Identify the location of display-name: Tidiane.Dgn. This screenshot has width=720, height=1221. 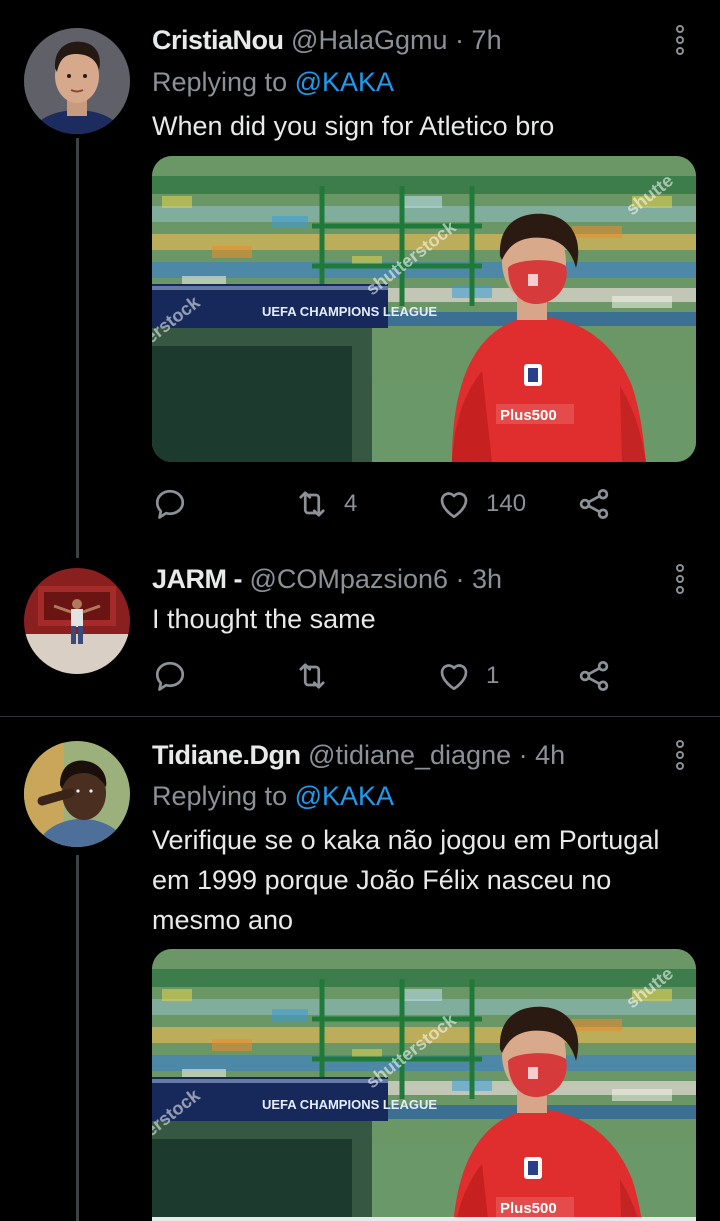
(226, 755).